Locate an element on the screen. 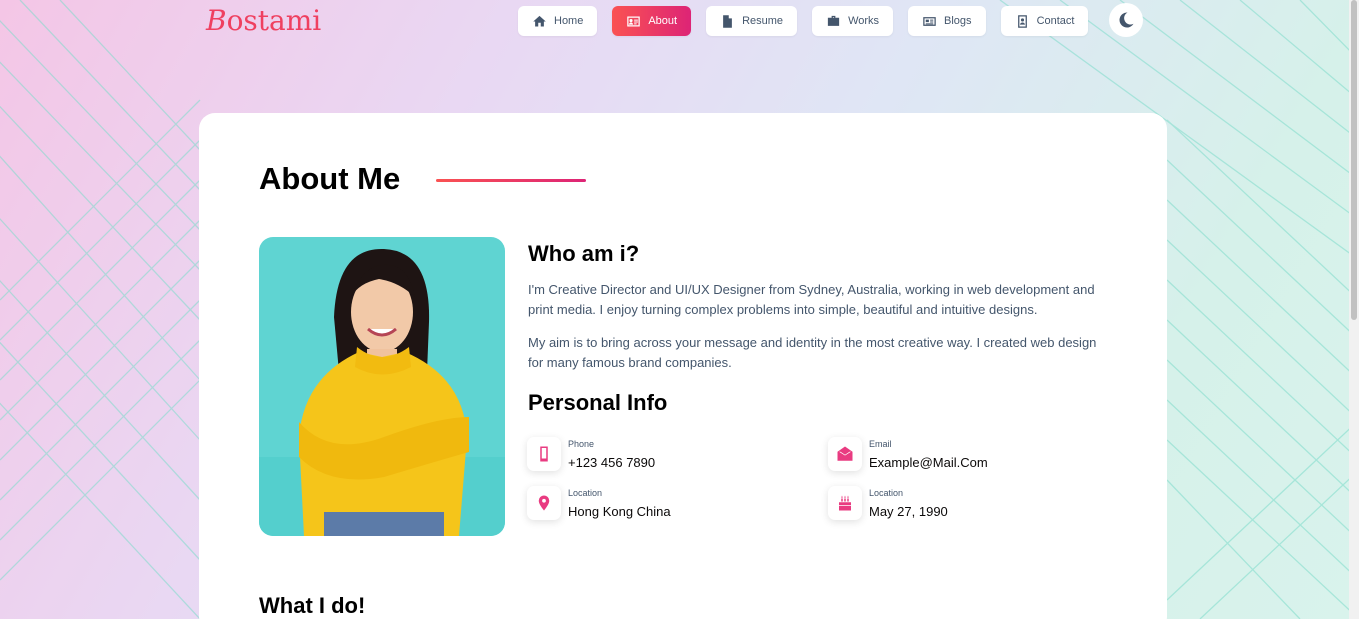  phone-value: +123 456 7890 is located at coordinates (612, 462).